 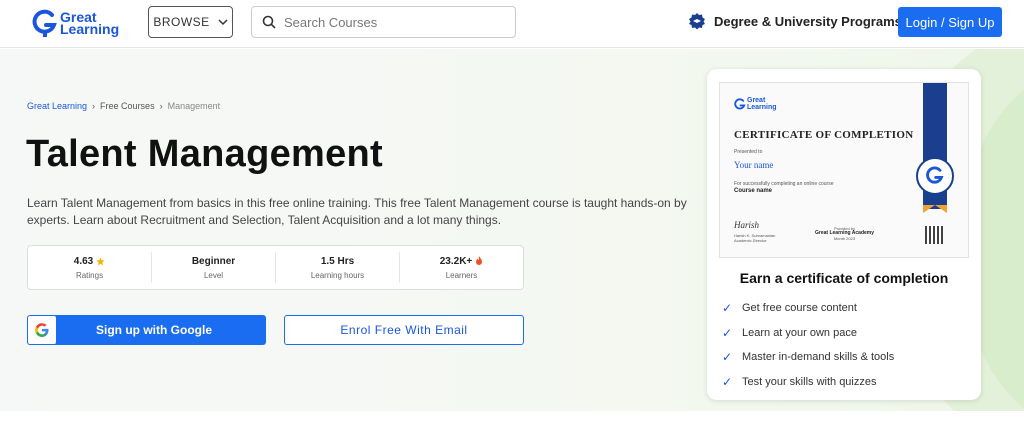 I want to click on browse-dropdown: BROWSE, so click(x=190, y=22).